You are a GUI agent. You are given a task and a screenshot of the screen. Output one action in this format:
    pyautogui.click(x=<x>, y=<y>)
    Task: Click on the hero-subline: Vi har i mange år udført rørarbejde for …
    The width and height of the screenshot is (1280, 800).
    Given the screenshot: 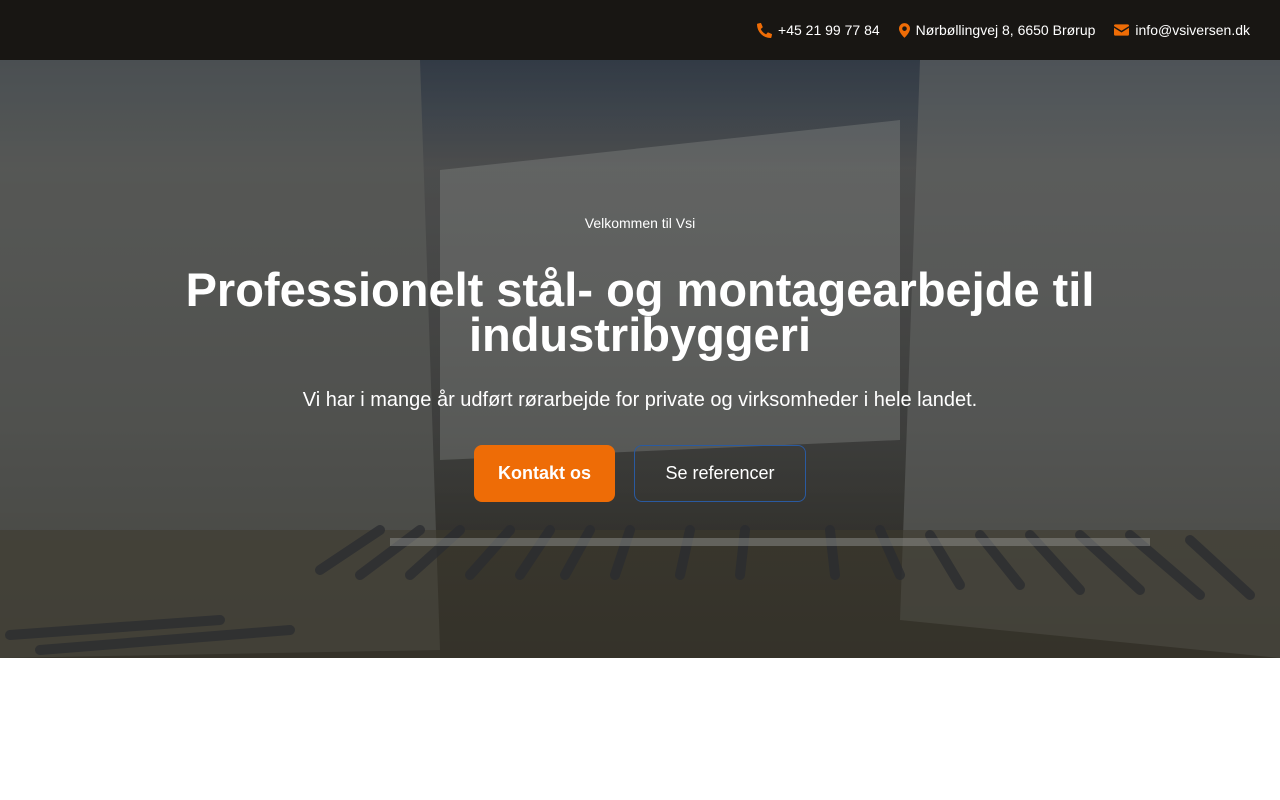 What is the action you would take?
    pyautogui.click(x=640, y=400)
    